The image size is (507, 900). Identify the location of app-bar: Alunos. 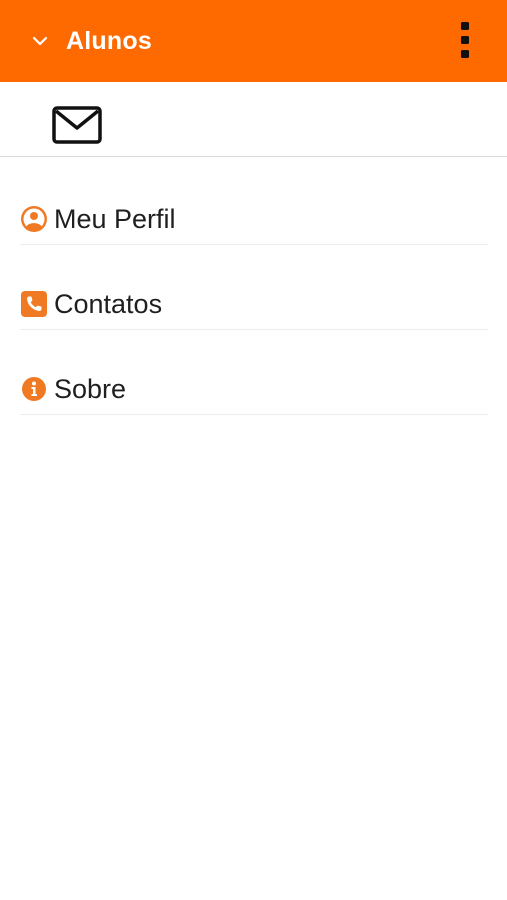
(253, 41).